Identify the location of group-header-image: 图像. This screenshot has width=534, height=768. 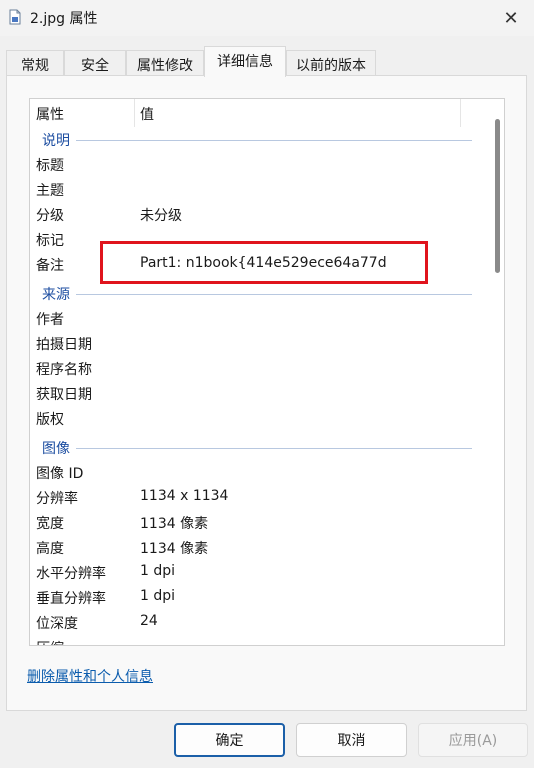
(260, 447).